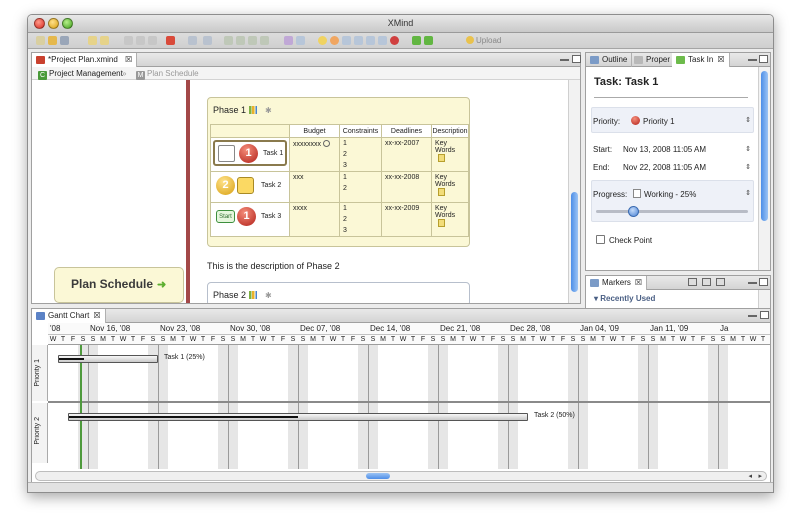 The height and width of the screenshot is (531, 800). Describe the element at coordinates (288, 40) in the screenshot. I see `relationship-icon` at that location.